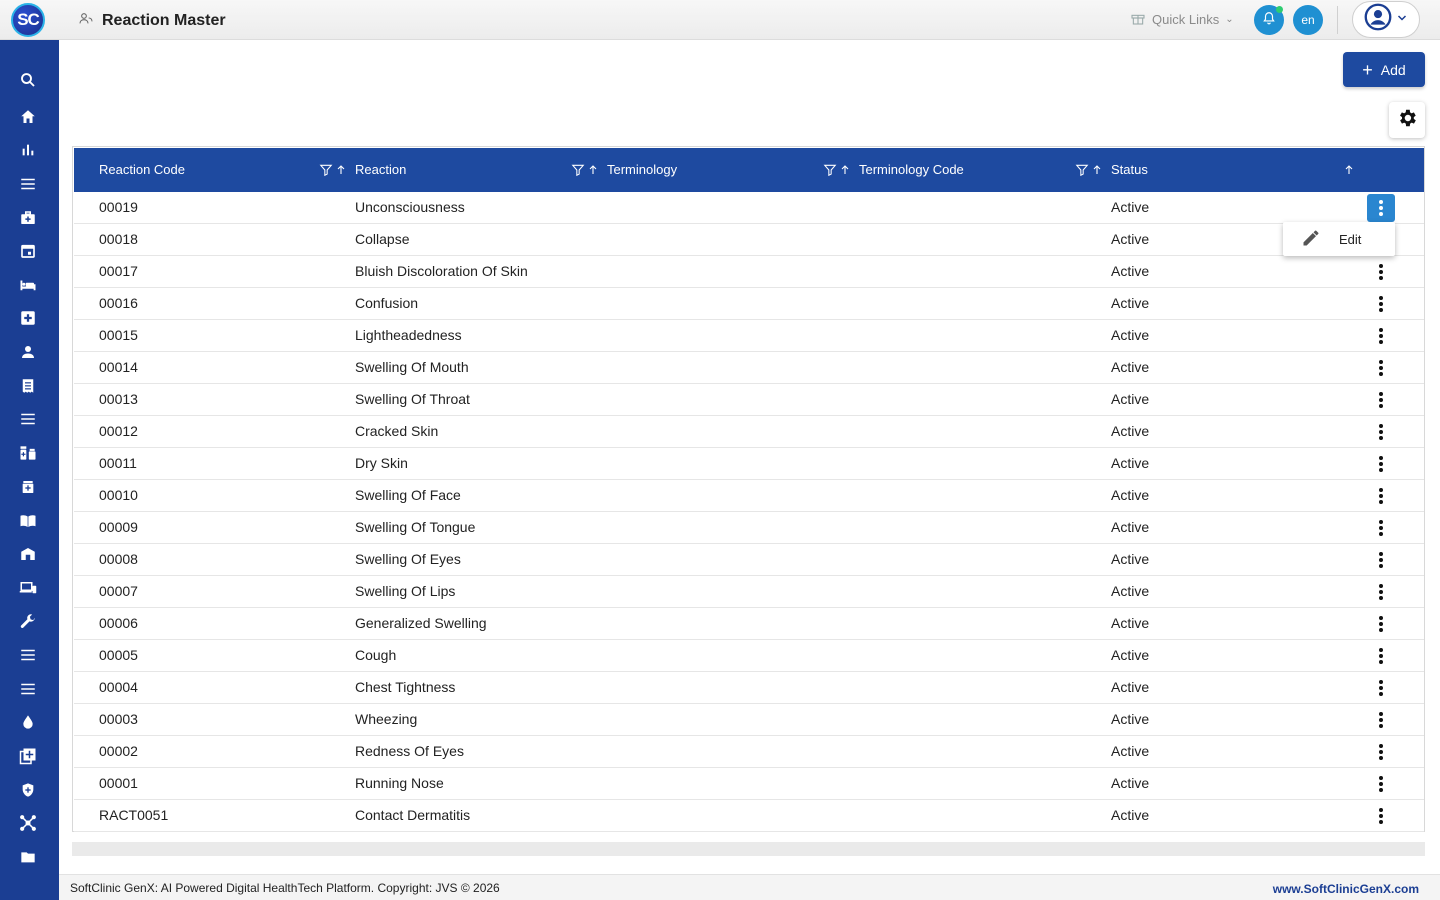 The width and height of the screenshot is (1440, 900). Describe the element at coordinates (28, 251) in the screenshot. I see `calendar-icon` at that location.